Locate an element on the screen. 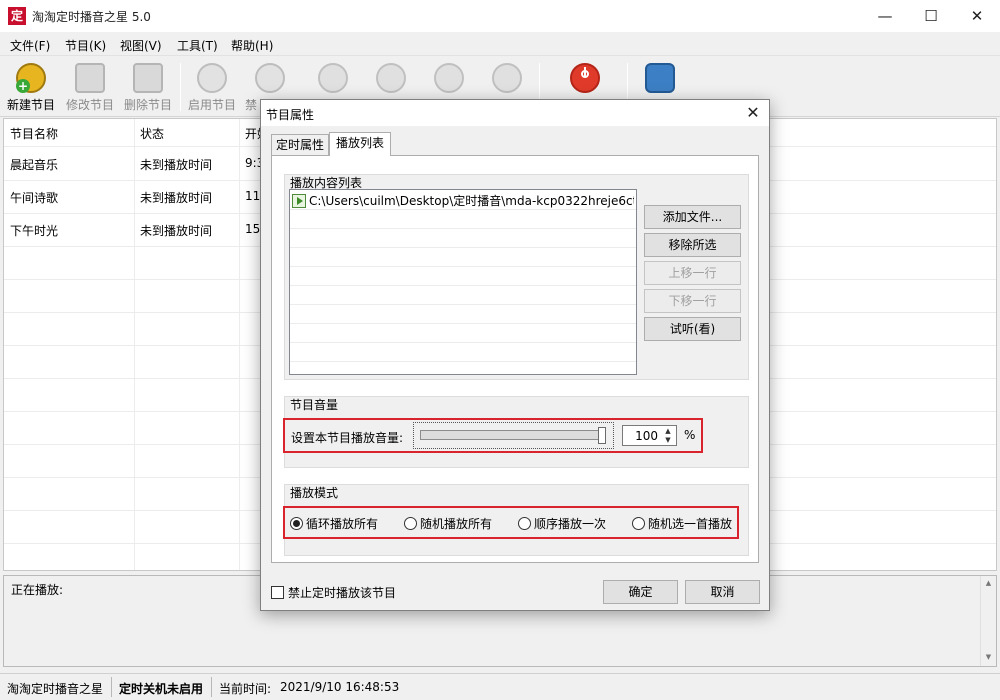  cell-name: 午间诗歌 is located at coordinates (34, 198).